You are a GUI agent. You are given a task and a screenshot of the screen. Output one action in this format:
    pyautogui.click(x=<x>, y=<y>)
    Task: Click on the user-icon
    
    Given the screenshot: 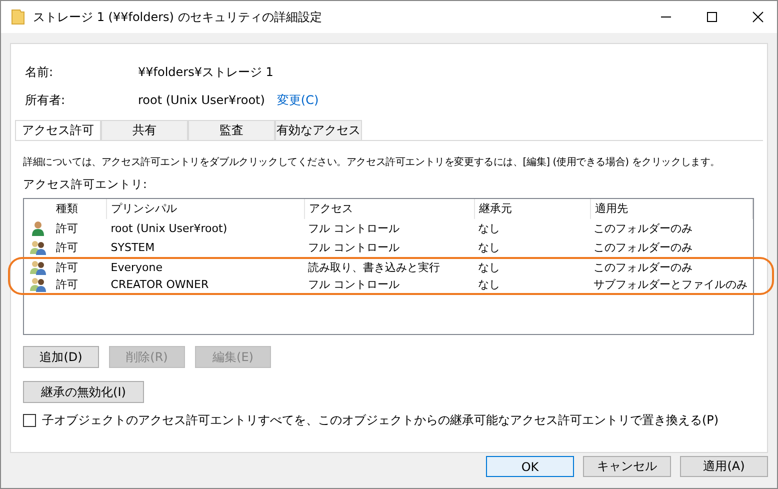 What is the action you would take?
    pyautogui.click(x=37, y=228)
    